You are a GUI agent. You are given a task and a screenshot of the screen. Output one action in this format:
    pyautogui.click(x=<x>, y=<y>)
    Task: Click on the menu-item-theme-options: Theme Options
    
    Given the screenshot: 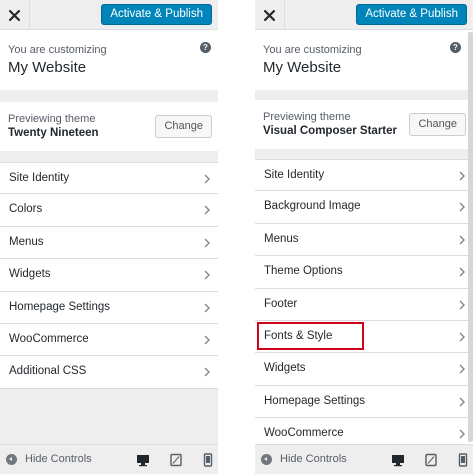 What is the action you would take?
    pyautogui.click(x=364, y=272)
    